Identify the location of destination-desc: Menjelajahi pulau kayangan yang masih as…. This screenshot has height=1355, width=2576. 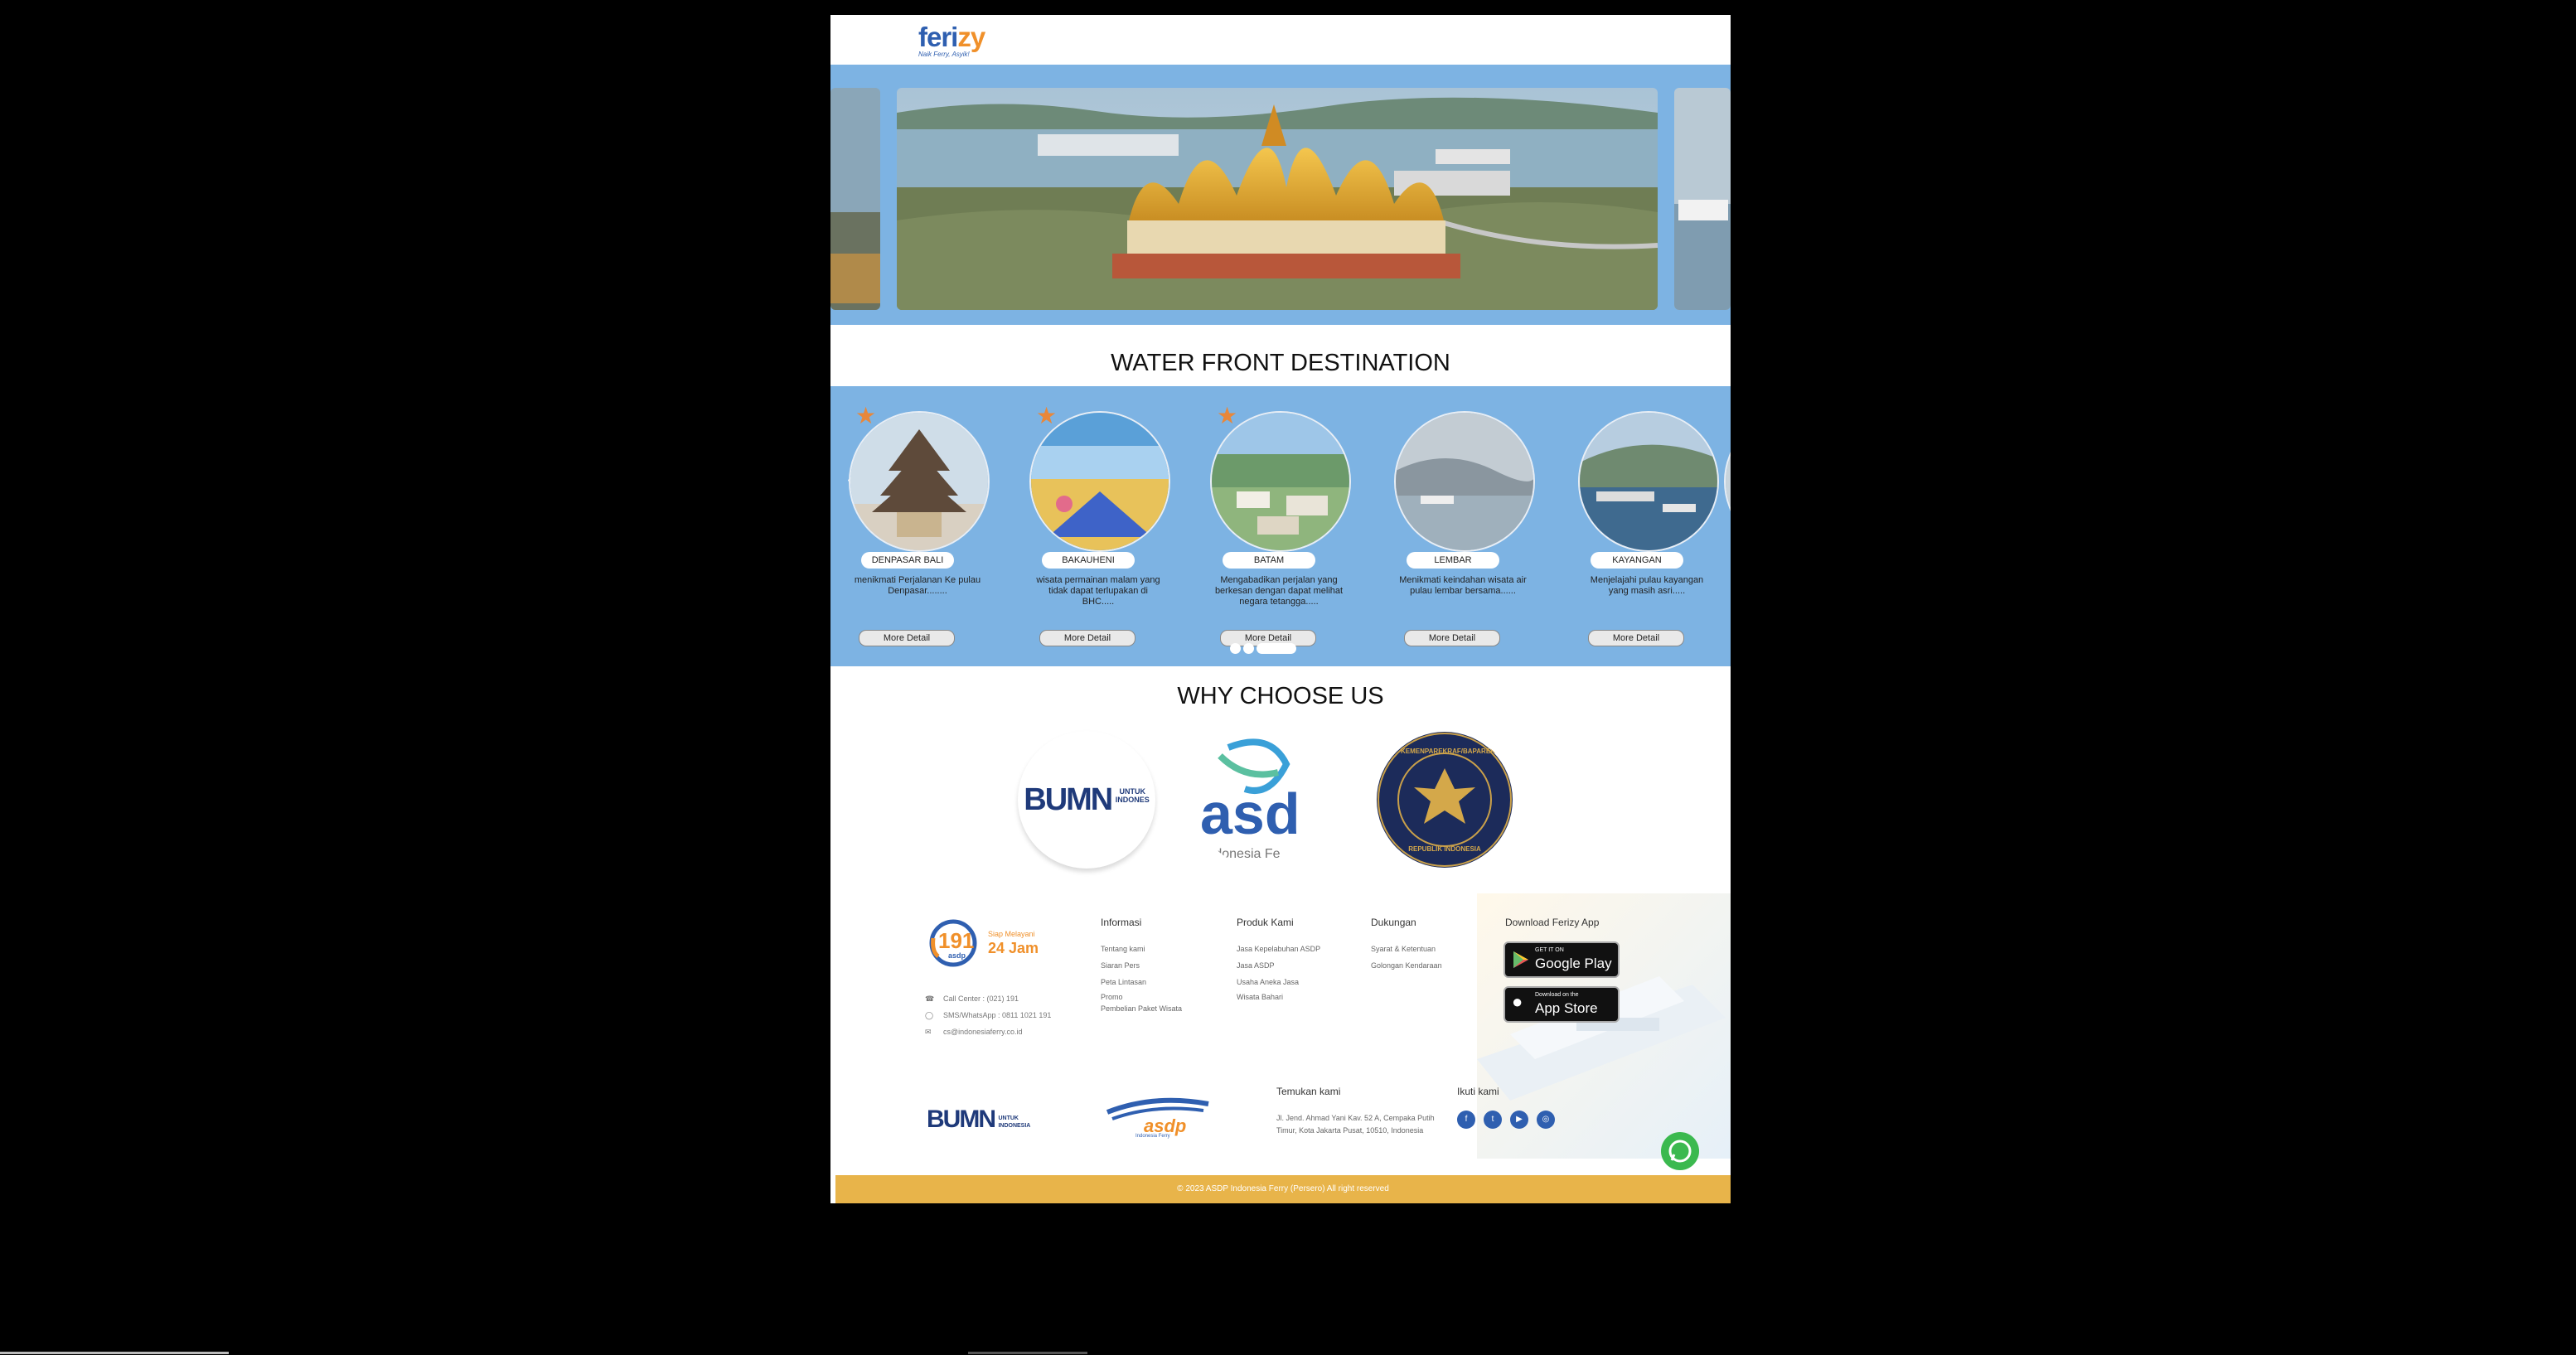
(1647, 585).